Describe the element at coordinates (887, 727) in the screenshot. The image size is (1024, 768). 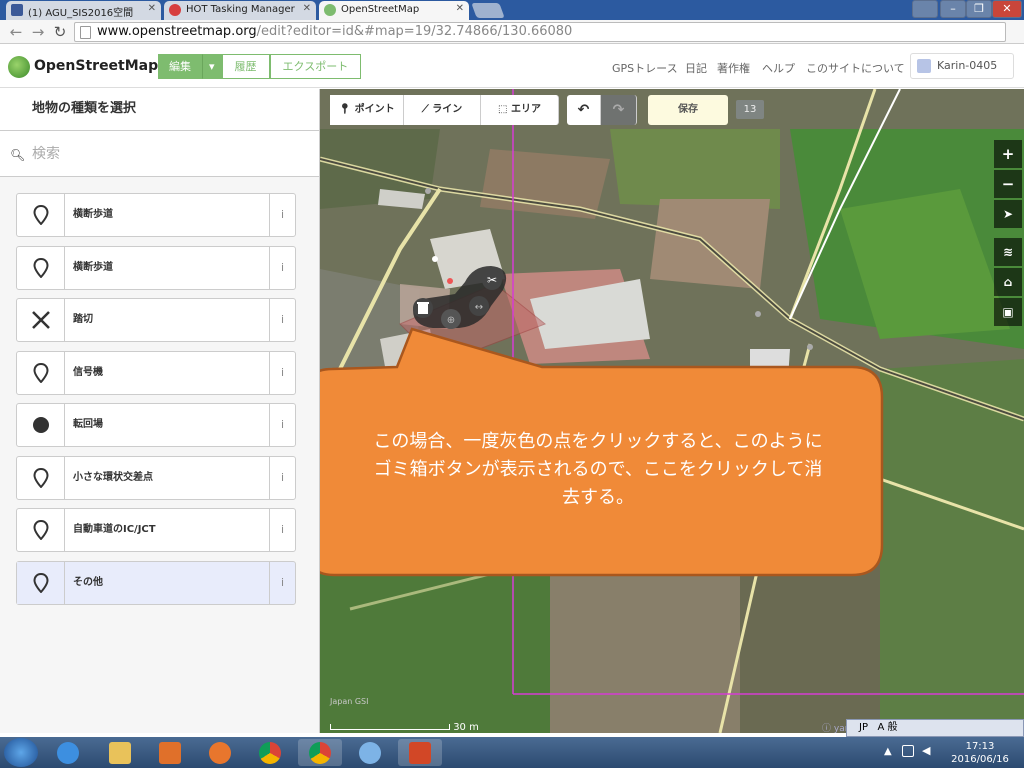
I see `ime-mode: A 般` at that location.